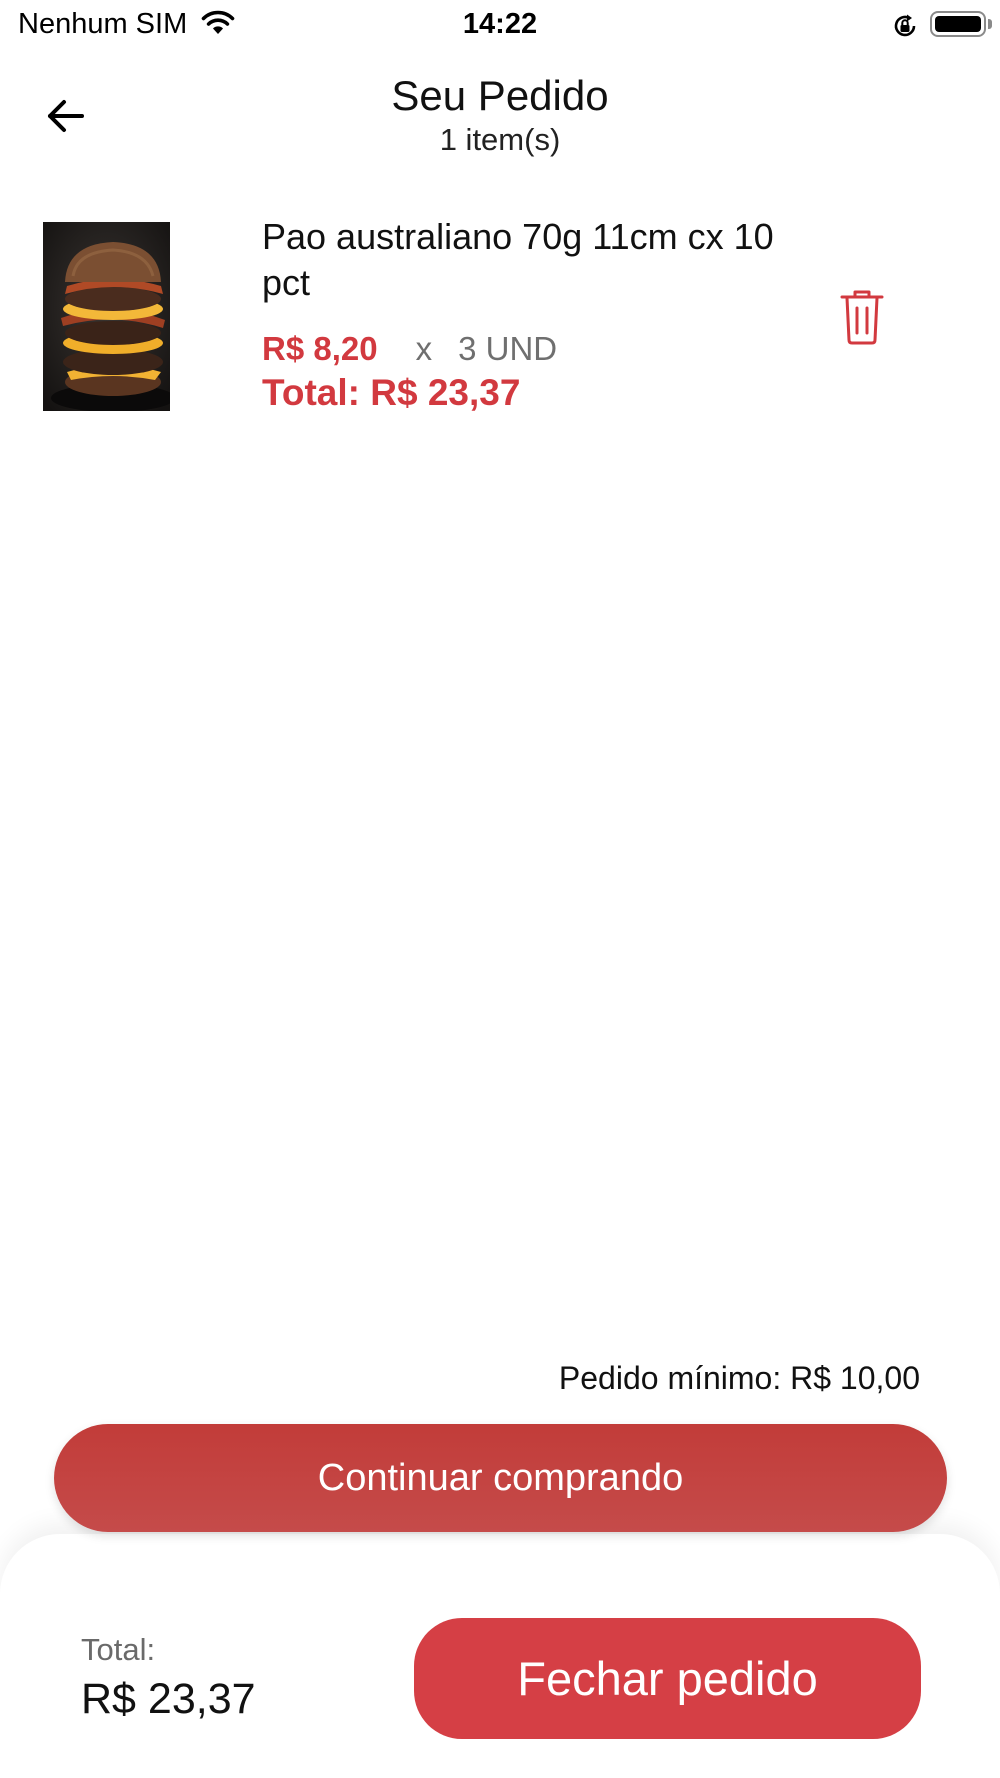 The width and height of the screenshot is (1000, 1778). I want to click on unit-price: R$ 8,20, so click(320, 348).